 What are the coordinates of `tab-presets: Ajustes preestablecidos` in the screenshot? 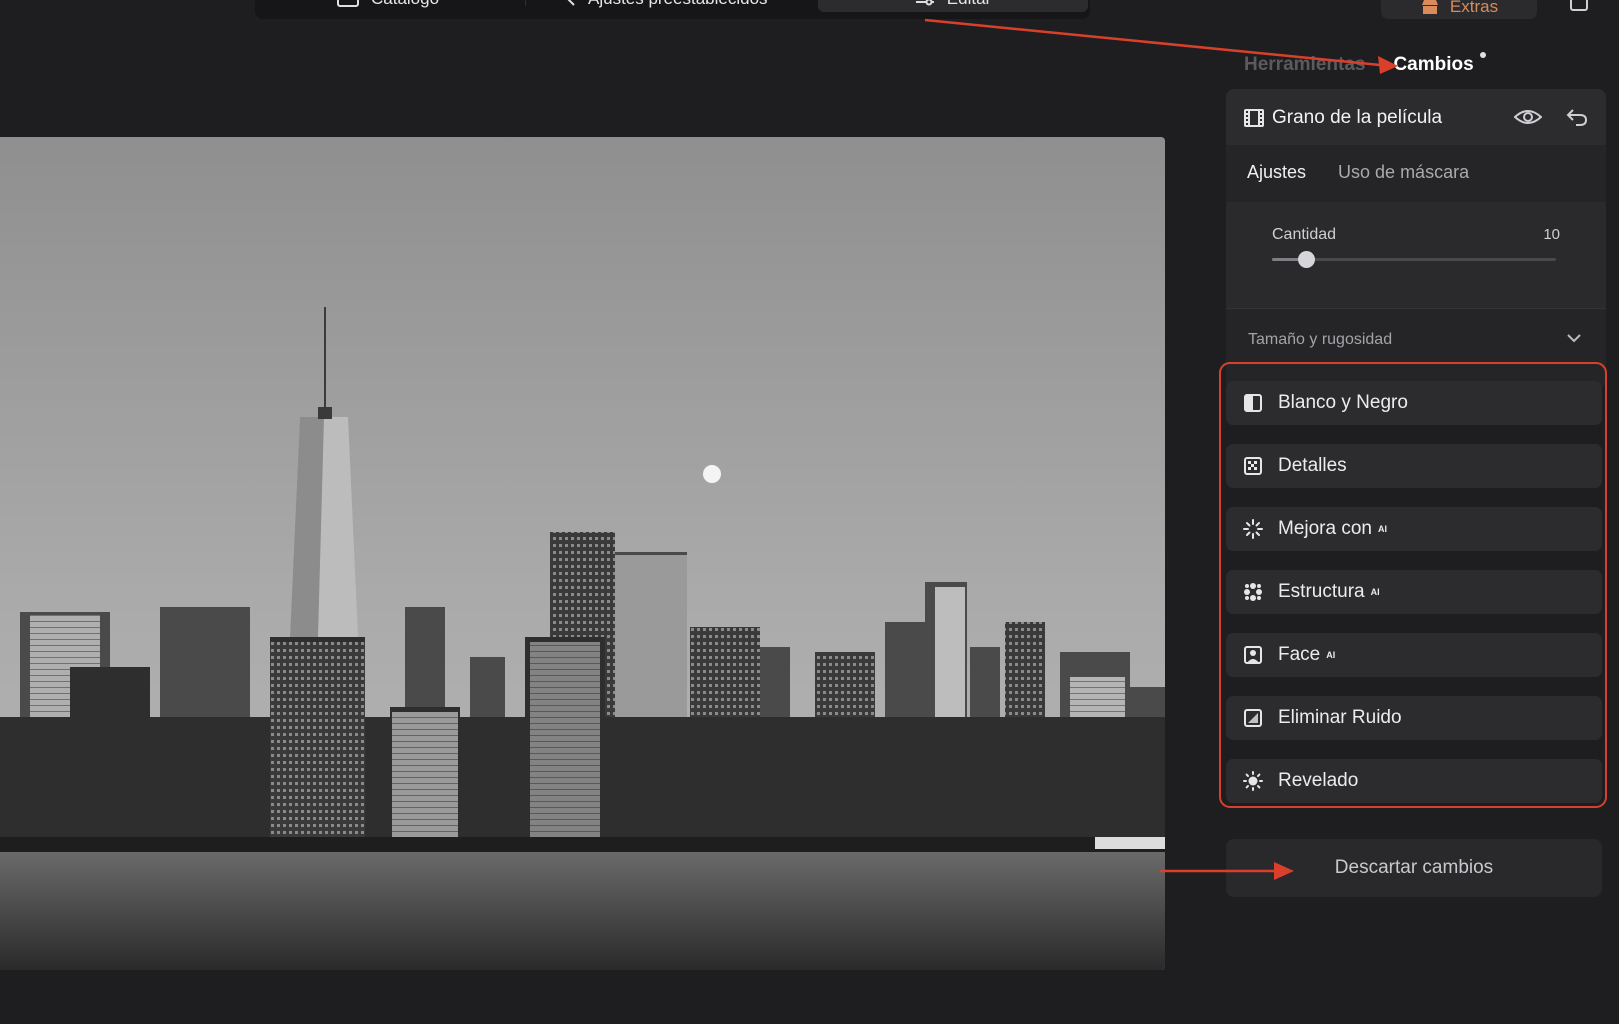 It's located at (664, 6).